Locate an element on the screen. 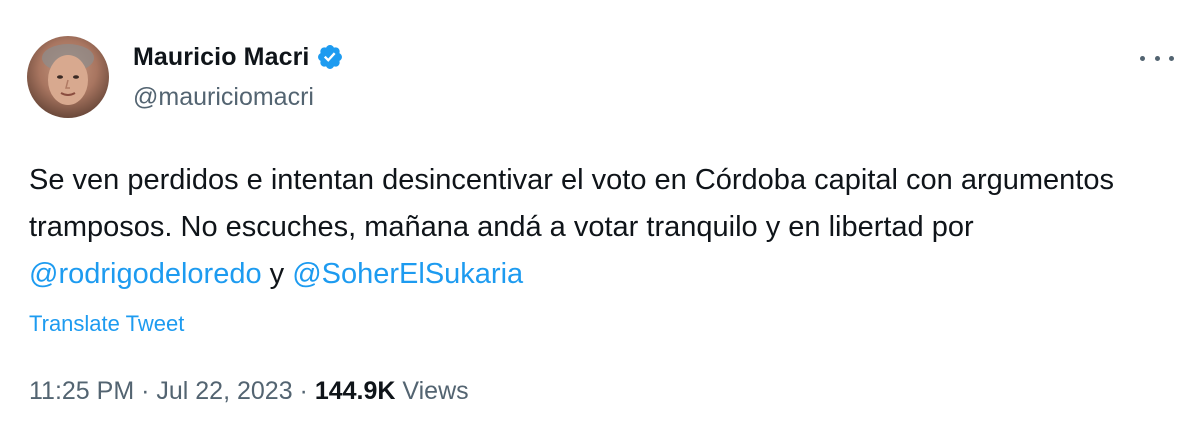 The width and height of the screenshot is (1200, 422). views-count: 144.9K is located at coordinates (355, 391).